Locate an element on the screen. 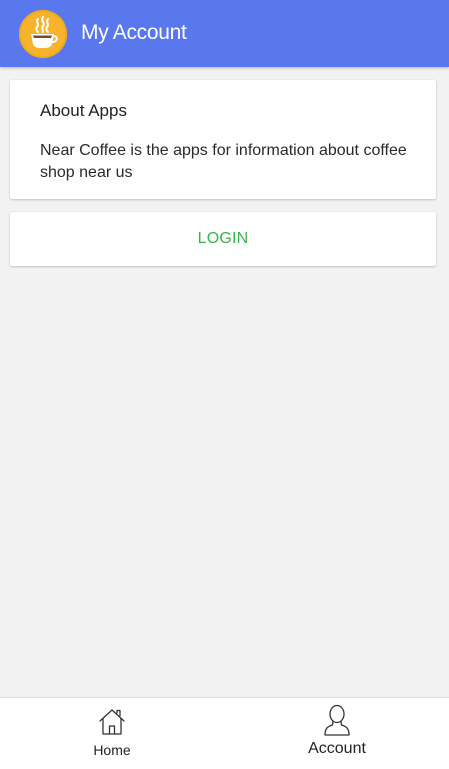 The width and height of the screenshot is (449, 769). bottom-tab-bar: Home Account is located at coordinates (224, 733).